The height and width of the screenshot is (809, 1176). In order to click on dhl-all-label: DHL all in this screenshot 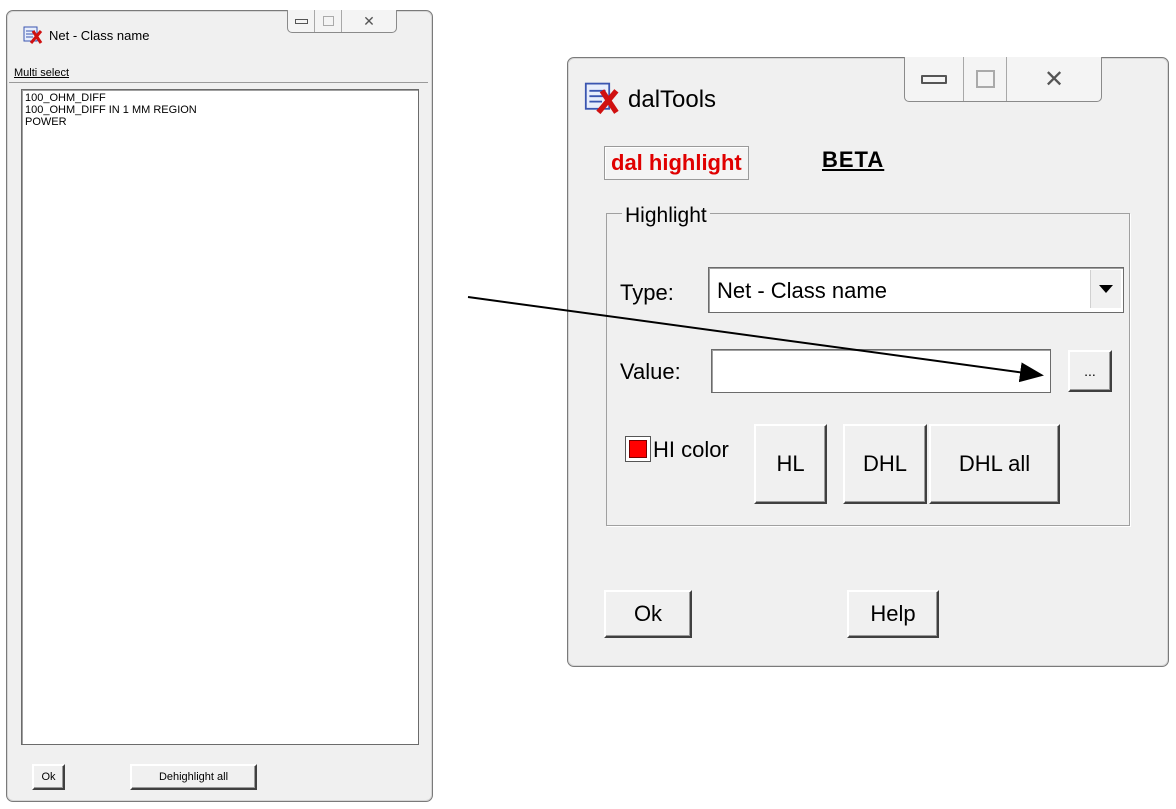, I will do `click(994, 463)`.